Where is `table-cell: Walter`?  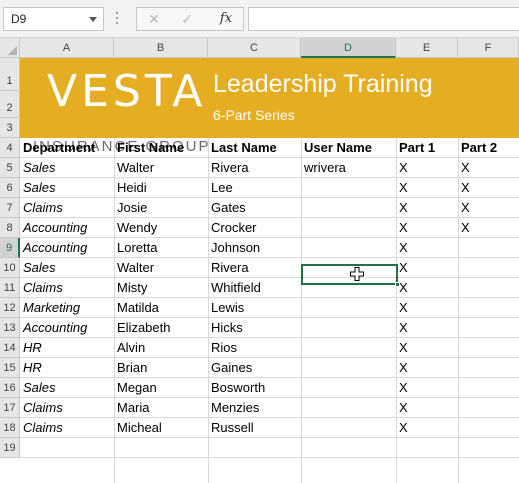
table-cell: Walter is located at coordinates (161, 268).